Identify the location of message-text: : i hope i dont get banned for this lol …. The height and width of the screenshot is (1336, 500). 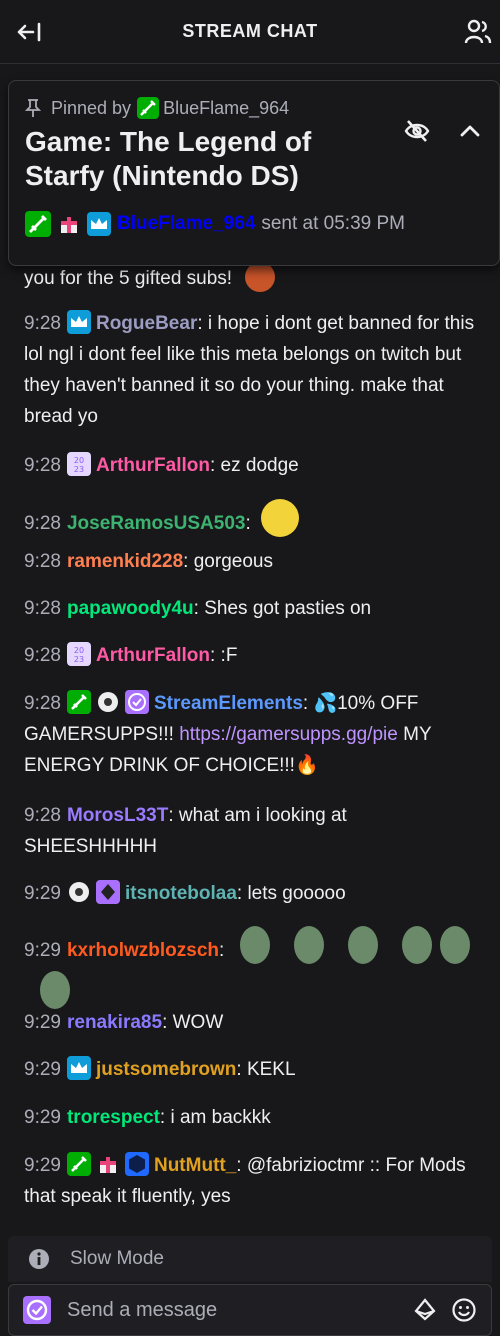
(249, 370).